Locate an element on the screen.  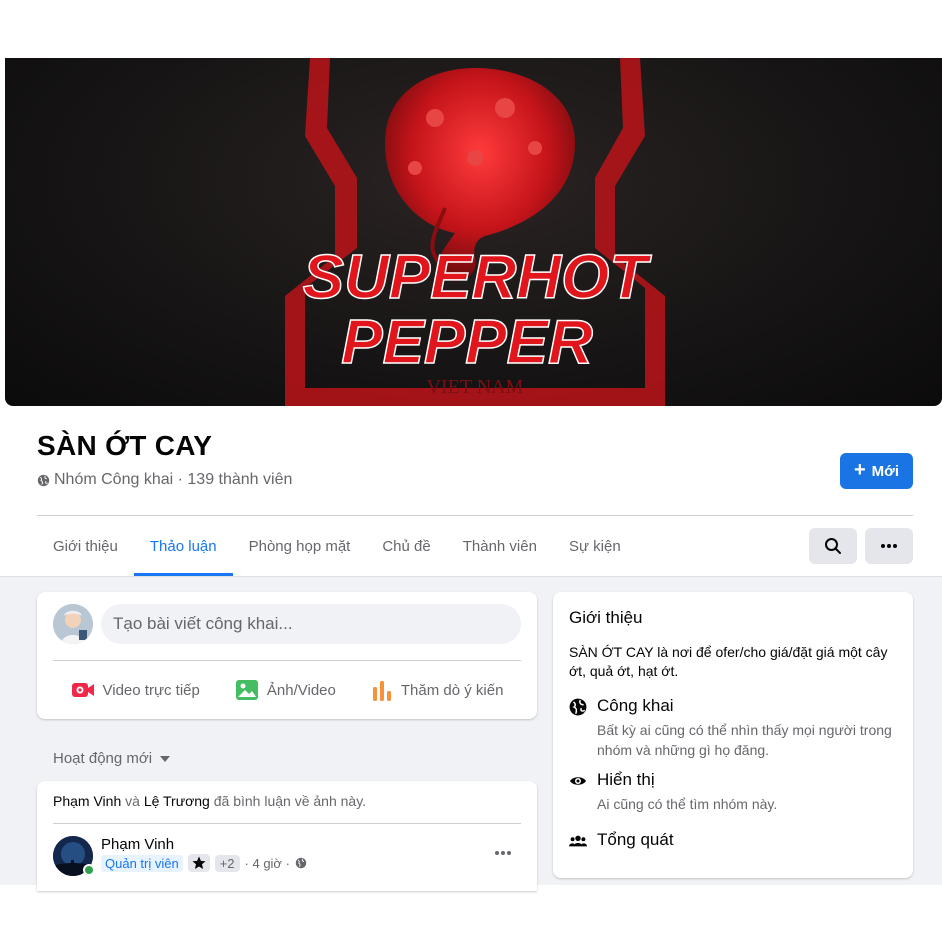
caret-down-icon is located at coordinates (165, 758).